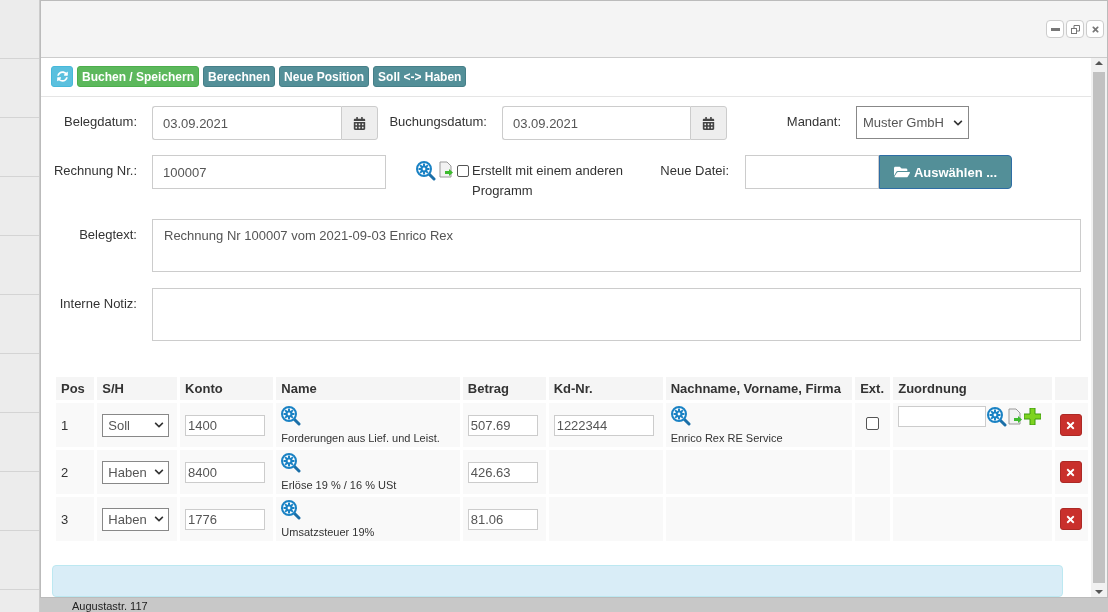 This screenshot has height=612, width=1108. Describe the element at coordinates (107, 235) in the screenshot. I see `field-label: Belegtext:` at that location.